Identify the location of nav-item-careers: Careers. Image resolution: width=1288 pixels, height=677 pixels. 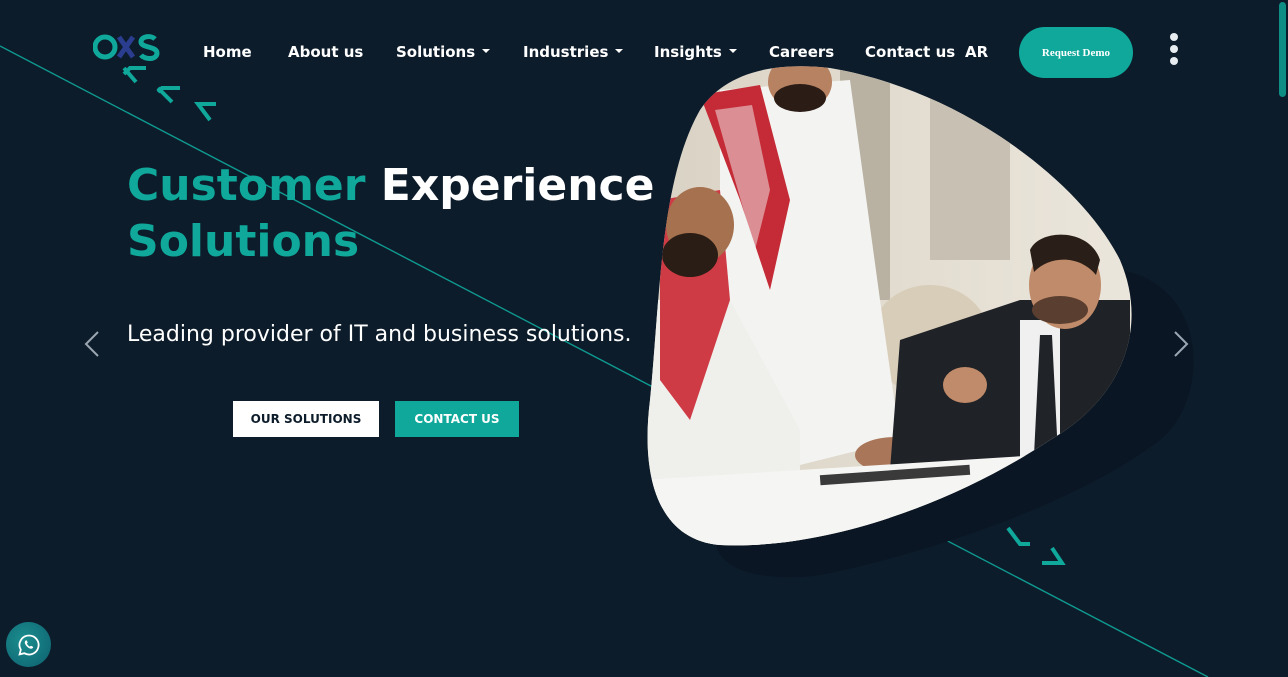
(801, 52).